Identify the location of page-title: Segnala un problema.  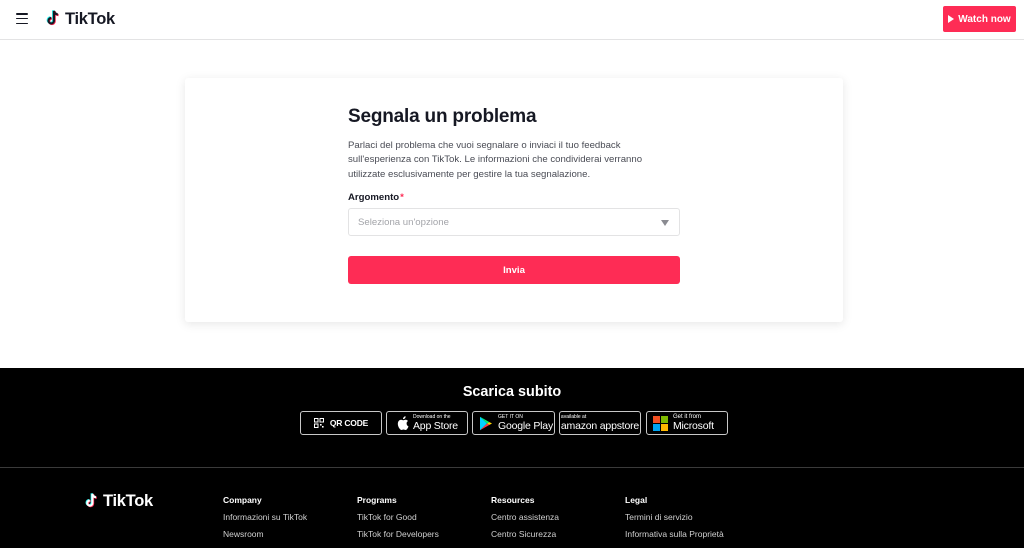
(442, 116).